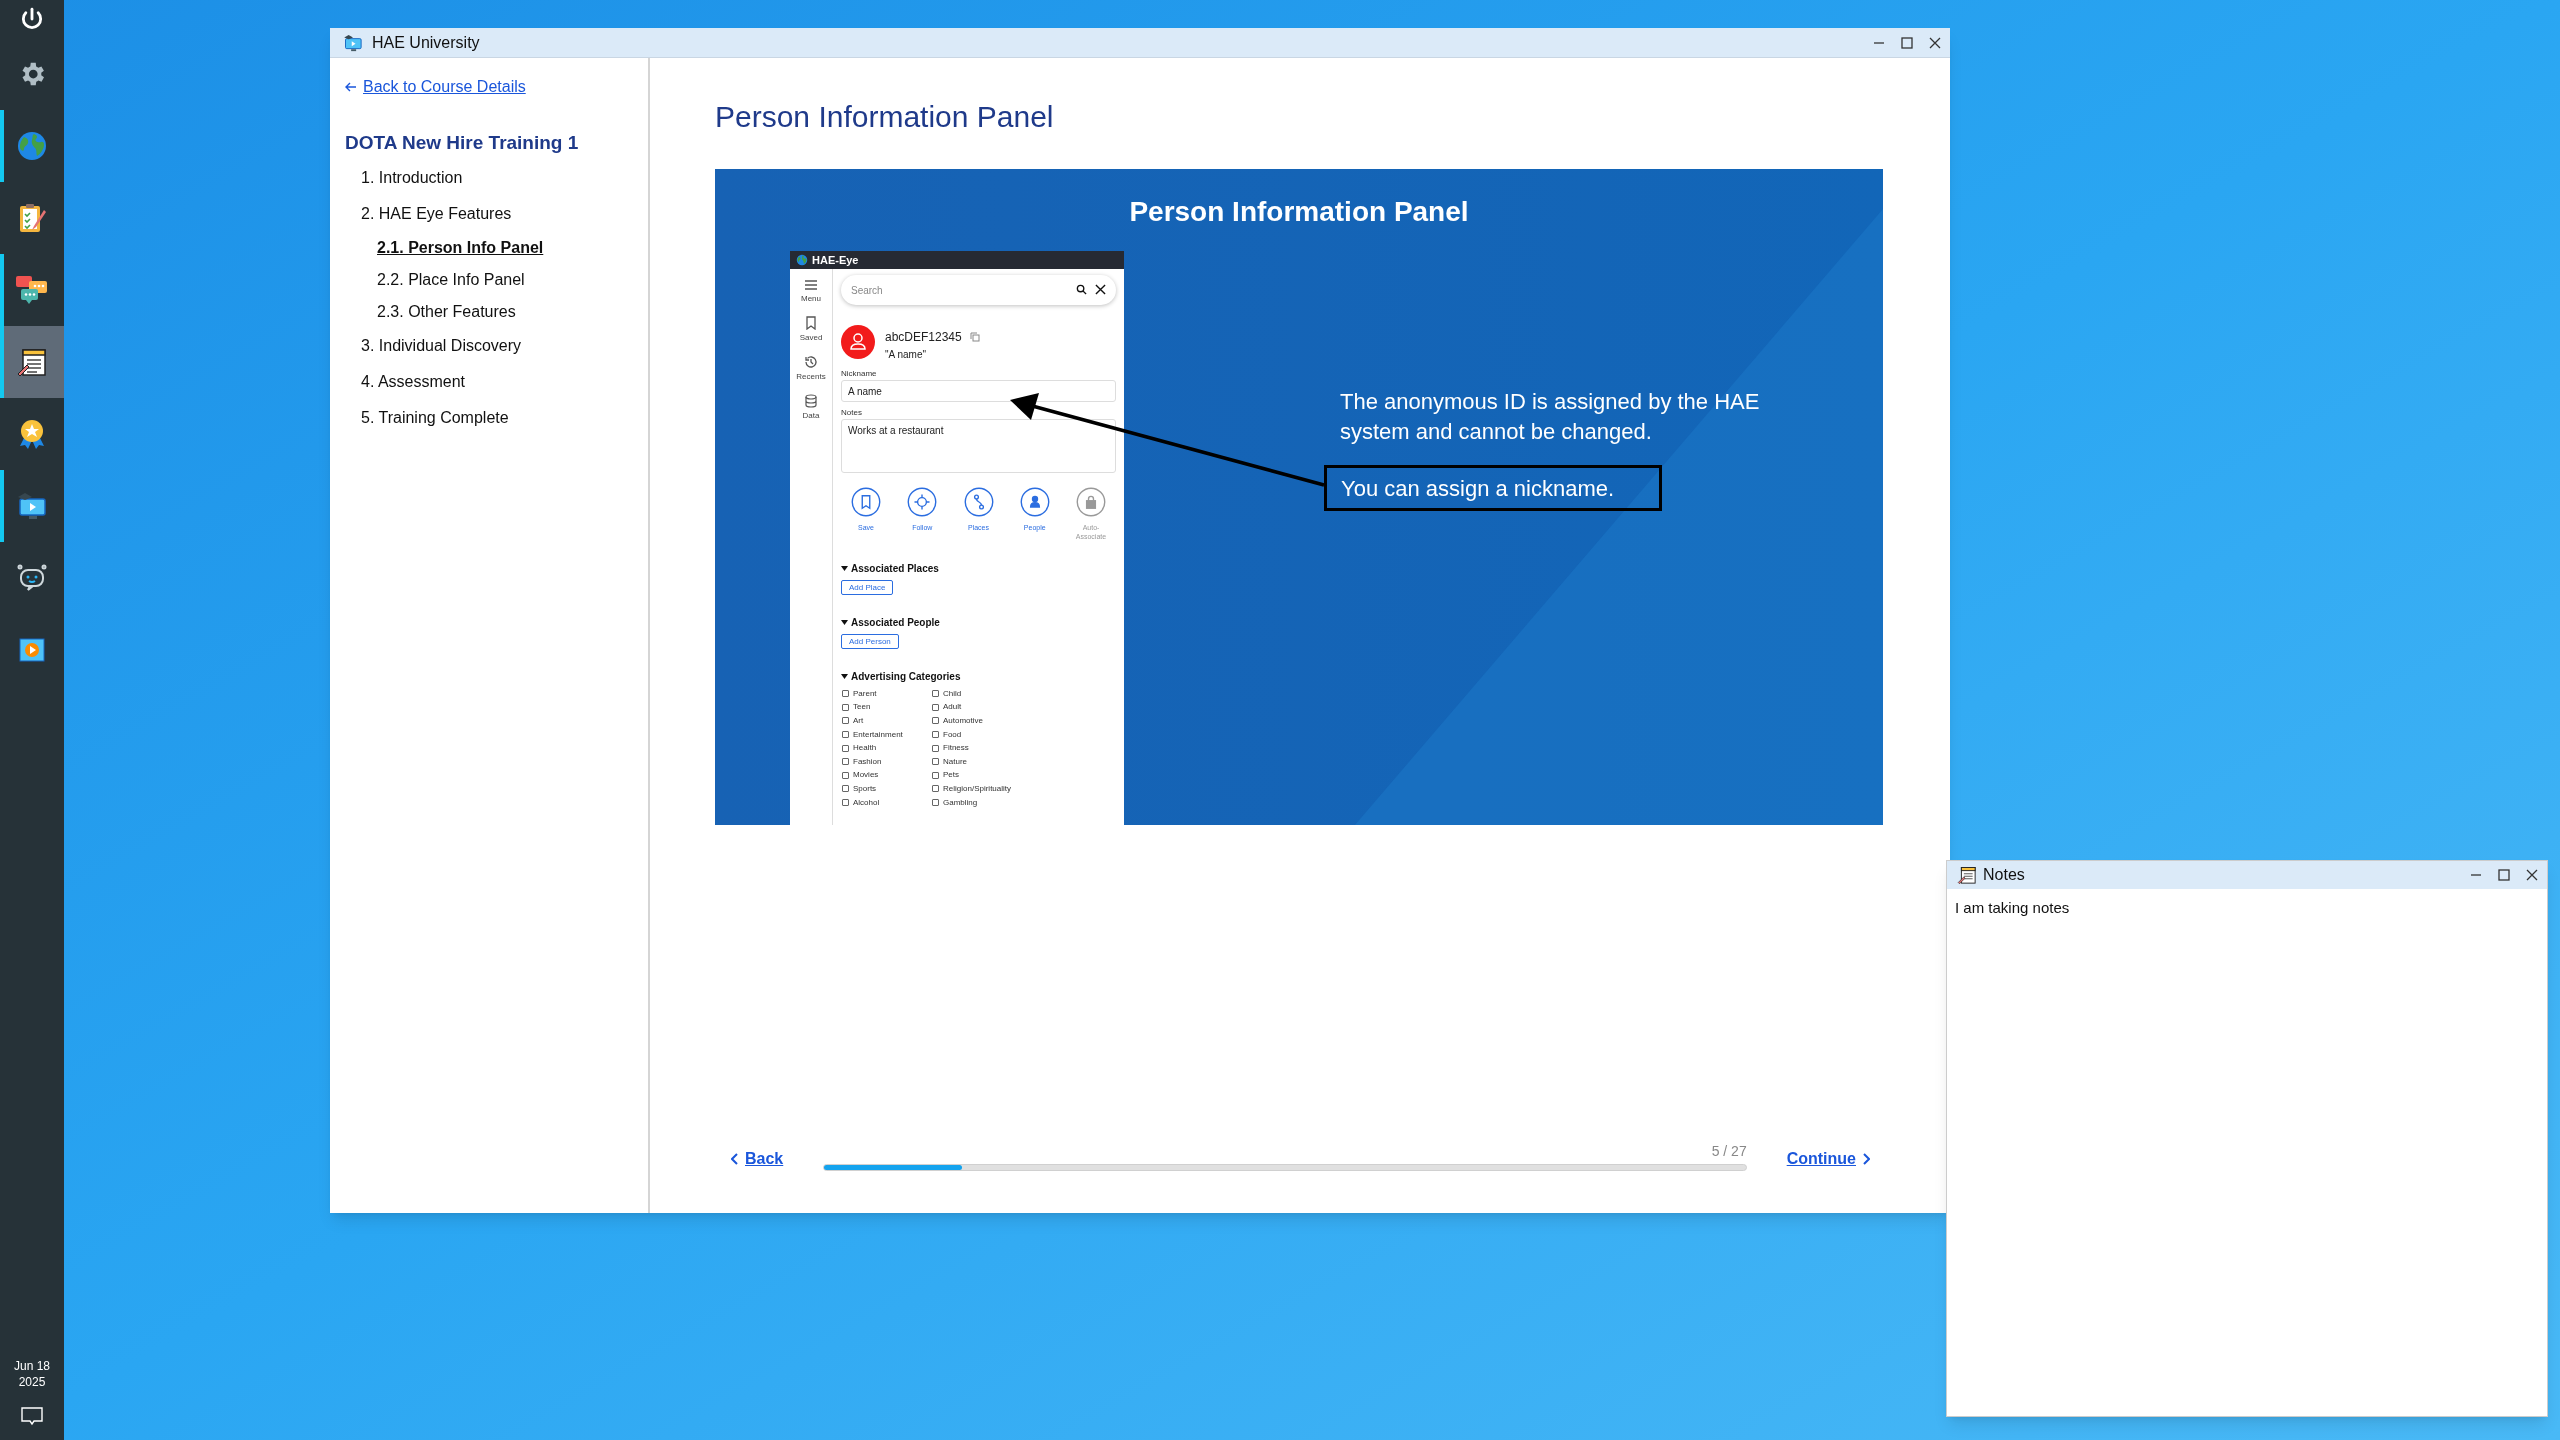 This screenshot has height=1440, width=2560. I want to click on notification-icon, so click(32, 1416).